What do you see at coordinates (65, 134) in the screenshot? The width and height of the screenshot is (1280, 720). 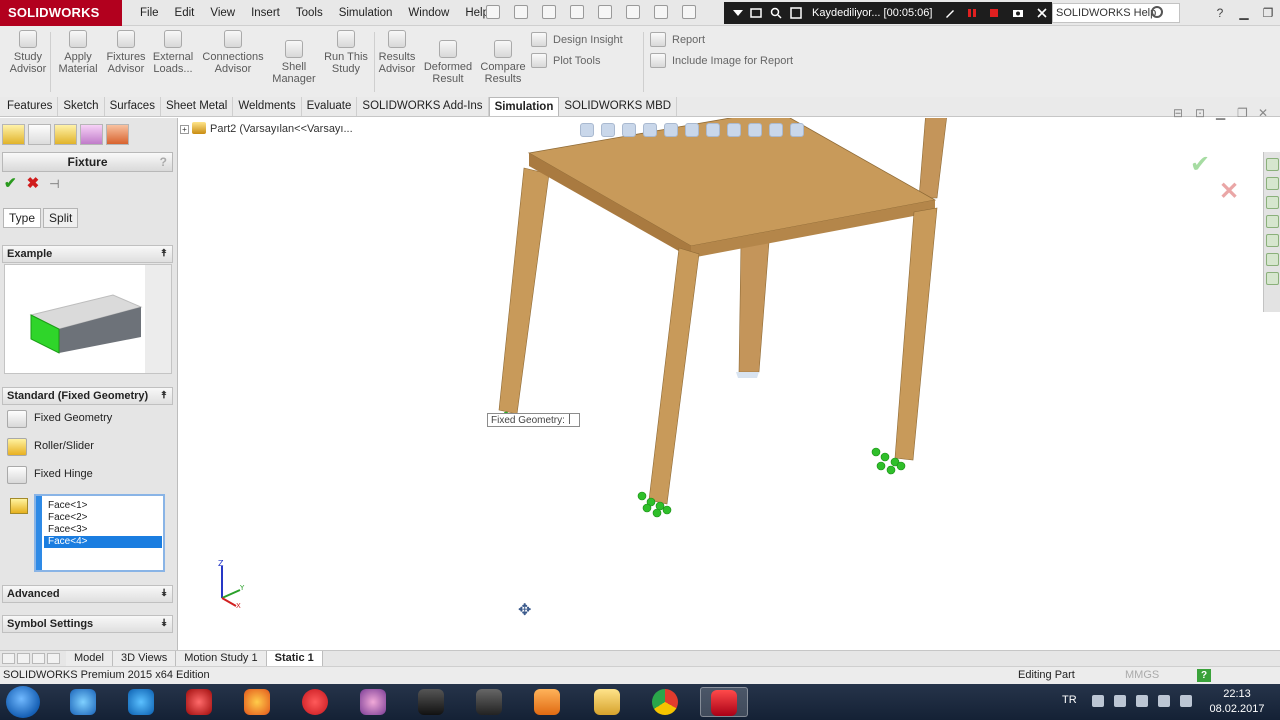 I see `configuration-manager-icon` at bounding box center [65, 134].